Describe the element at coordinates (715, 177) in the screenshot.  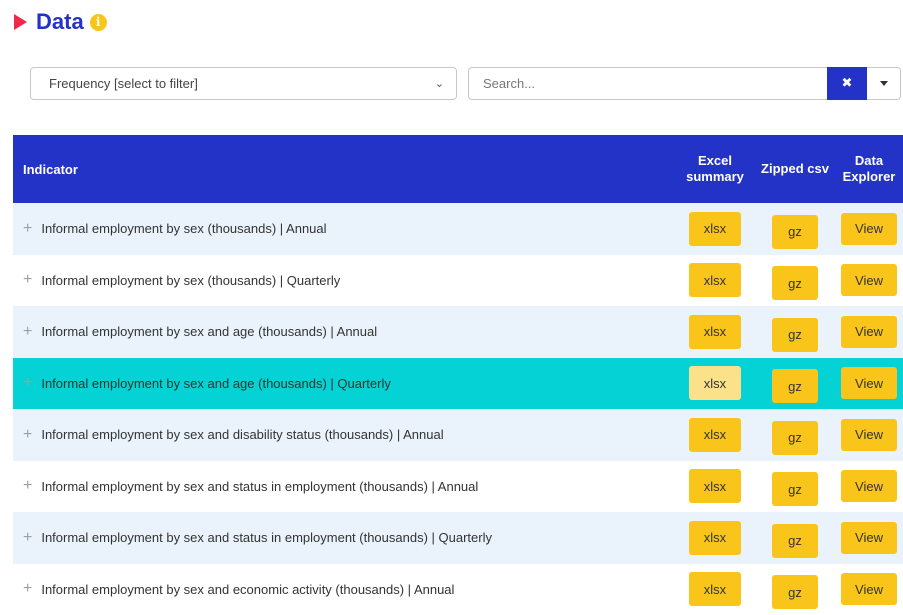
I see `column-header-excel-line2: summary` at that location.